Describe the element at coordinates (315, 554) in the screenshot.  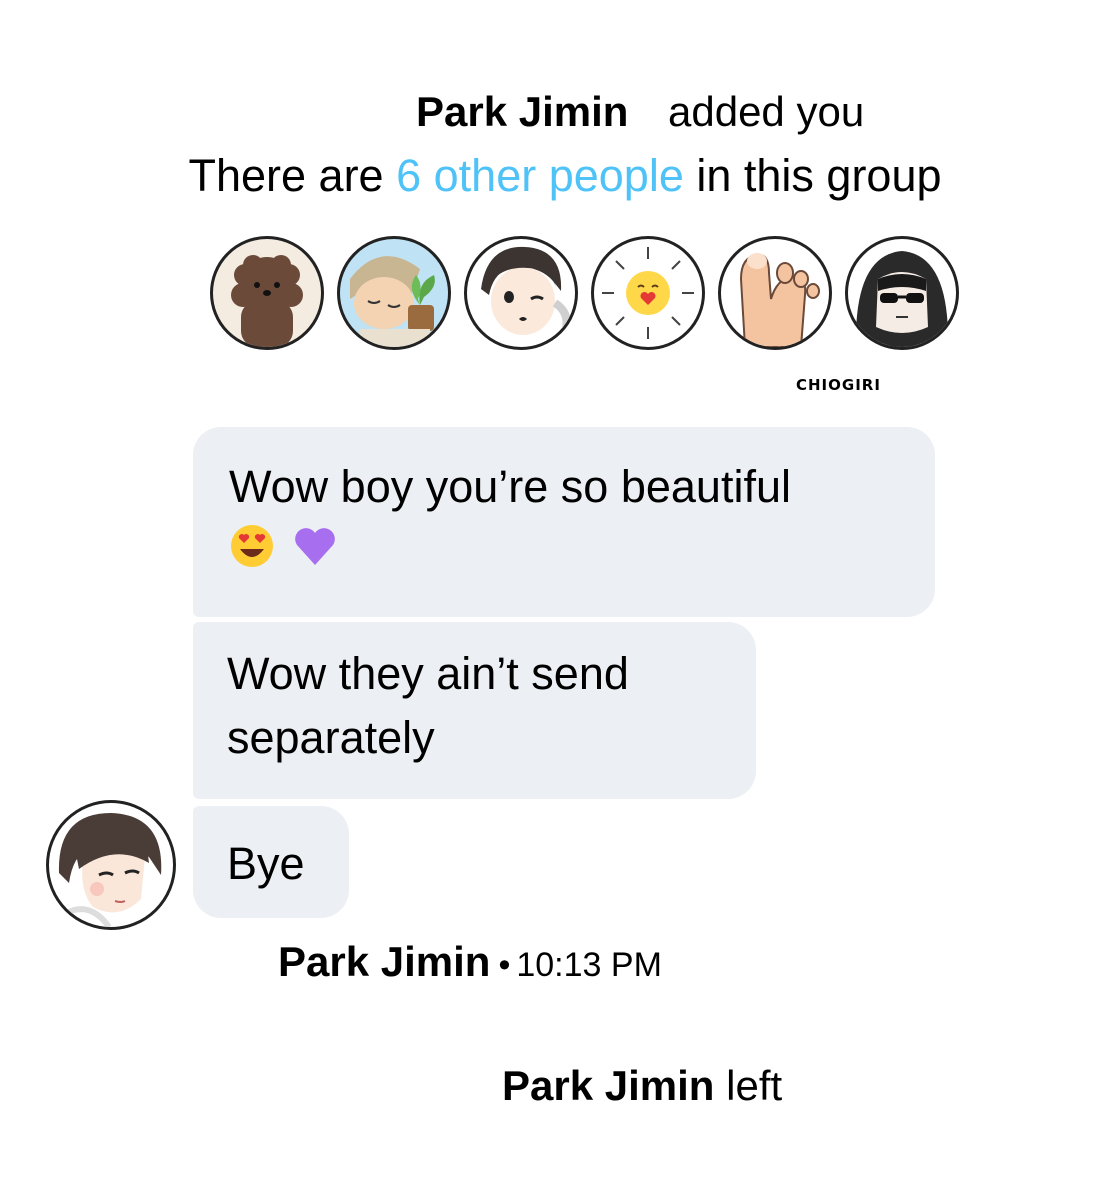
I see `purple-heart-icon` at that location.